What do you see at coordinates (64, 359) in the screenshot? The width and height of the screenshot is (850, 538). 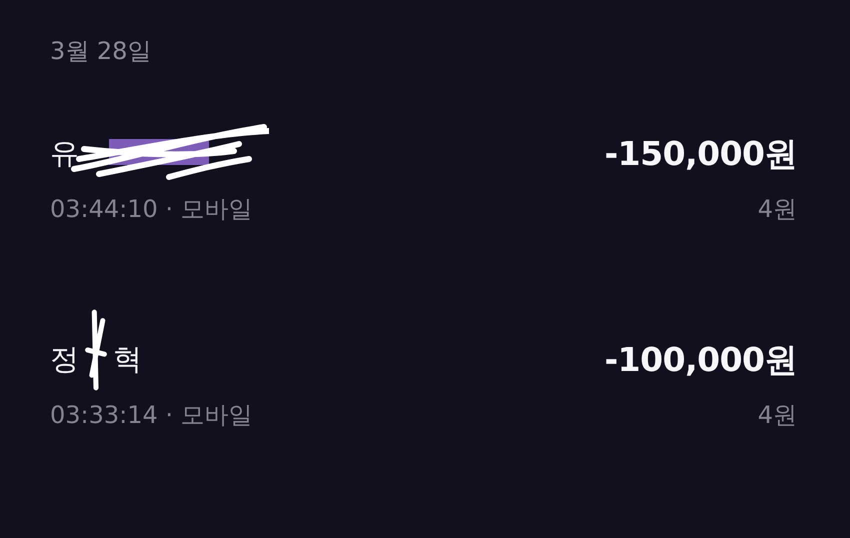 I see `recipient-name: 정` at bounding box center [64, 359].